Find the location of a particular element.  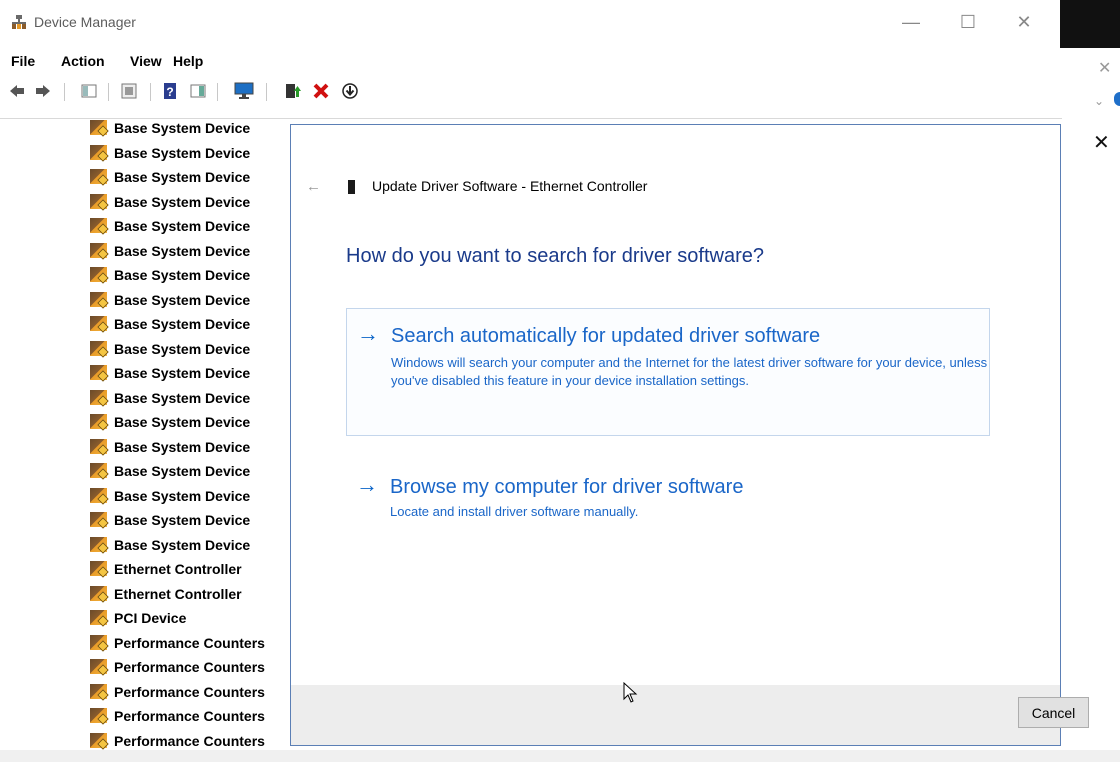

title-bar: Device Manager — ☐ ✕ is located at coordinates (530, 22).